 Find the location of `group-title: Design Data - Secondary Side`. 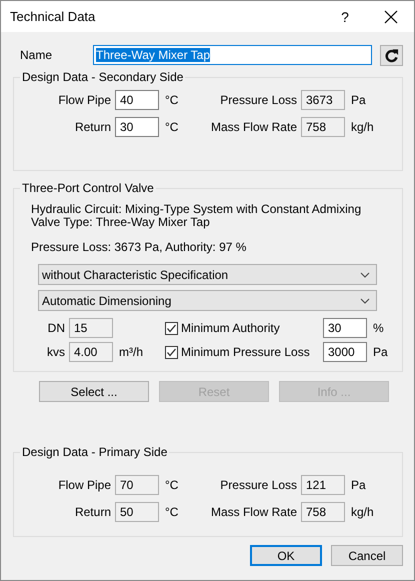

group-title: Design Data - Secondary Side is located at coordinates (102, 77).